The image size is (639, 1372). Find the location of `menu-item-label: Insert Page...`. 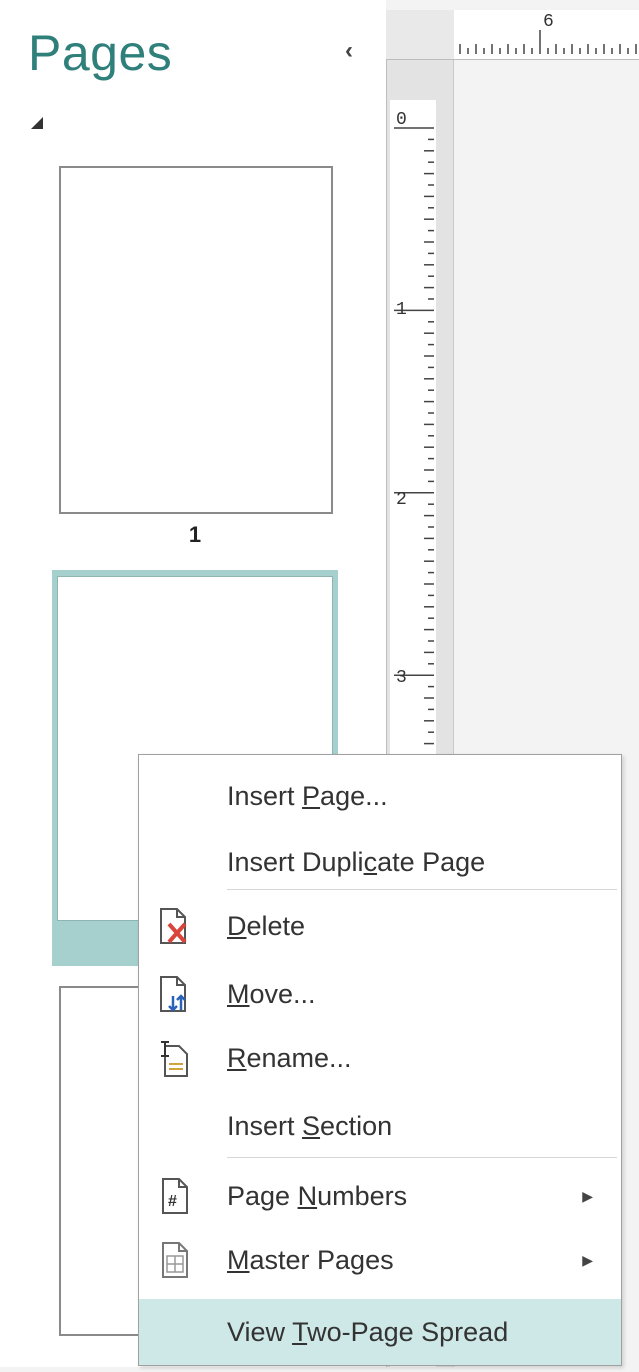

menu-item-label: Insert Page... is located at coordinates (307, 795).